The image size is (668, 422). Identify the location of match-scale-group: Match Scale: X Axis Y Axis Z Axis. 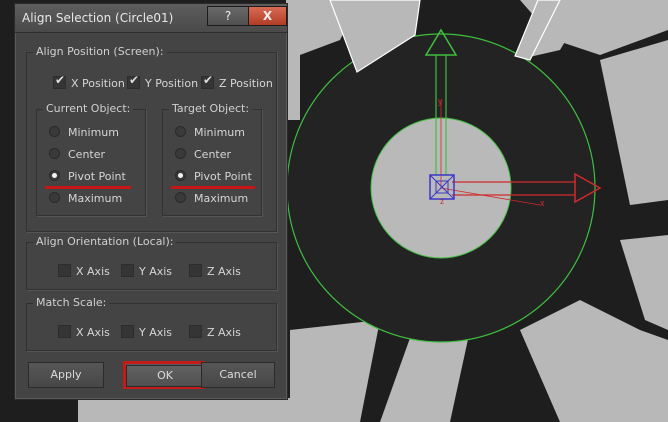
(151, 323).